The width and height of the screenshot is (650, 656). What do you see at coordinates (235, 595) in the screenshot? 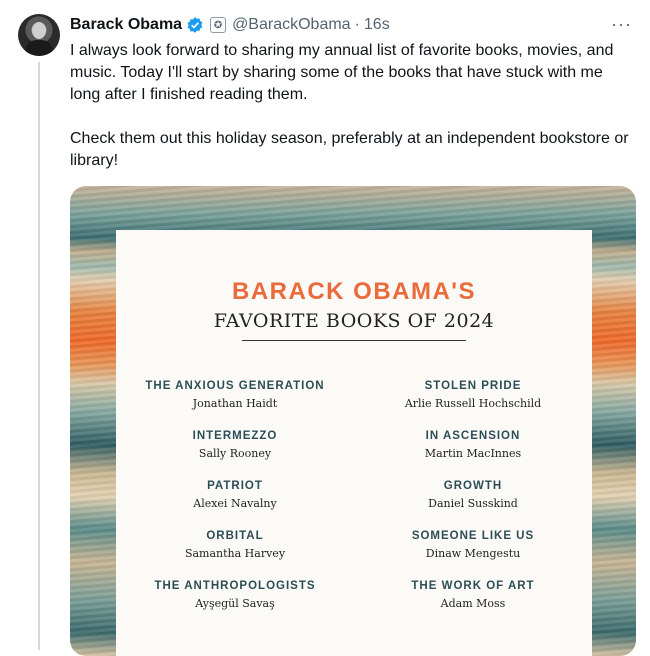
I see `book-item: THE ANTHROPOLOGISTS Ayşegül Savaş` at bounding box center [235, 595].